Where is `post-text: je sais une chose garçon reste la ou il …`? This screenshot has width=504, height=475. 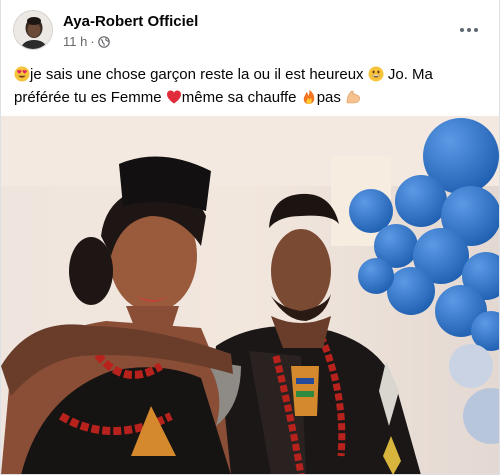 post-text: je sais une chose garçon reste la ou il … is located at coordinates (249, 86).